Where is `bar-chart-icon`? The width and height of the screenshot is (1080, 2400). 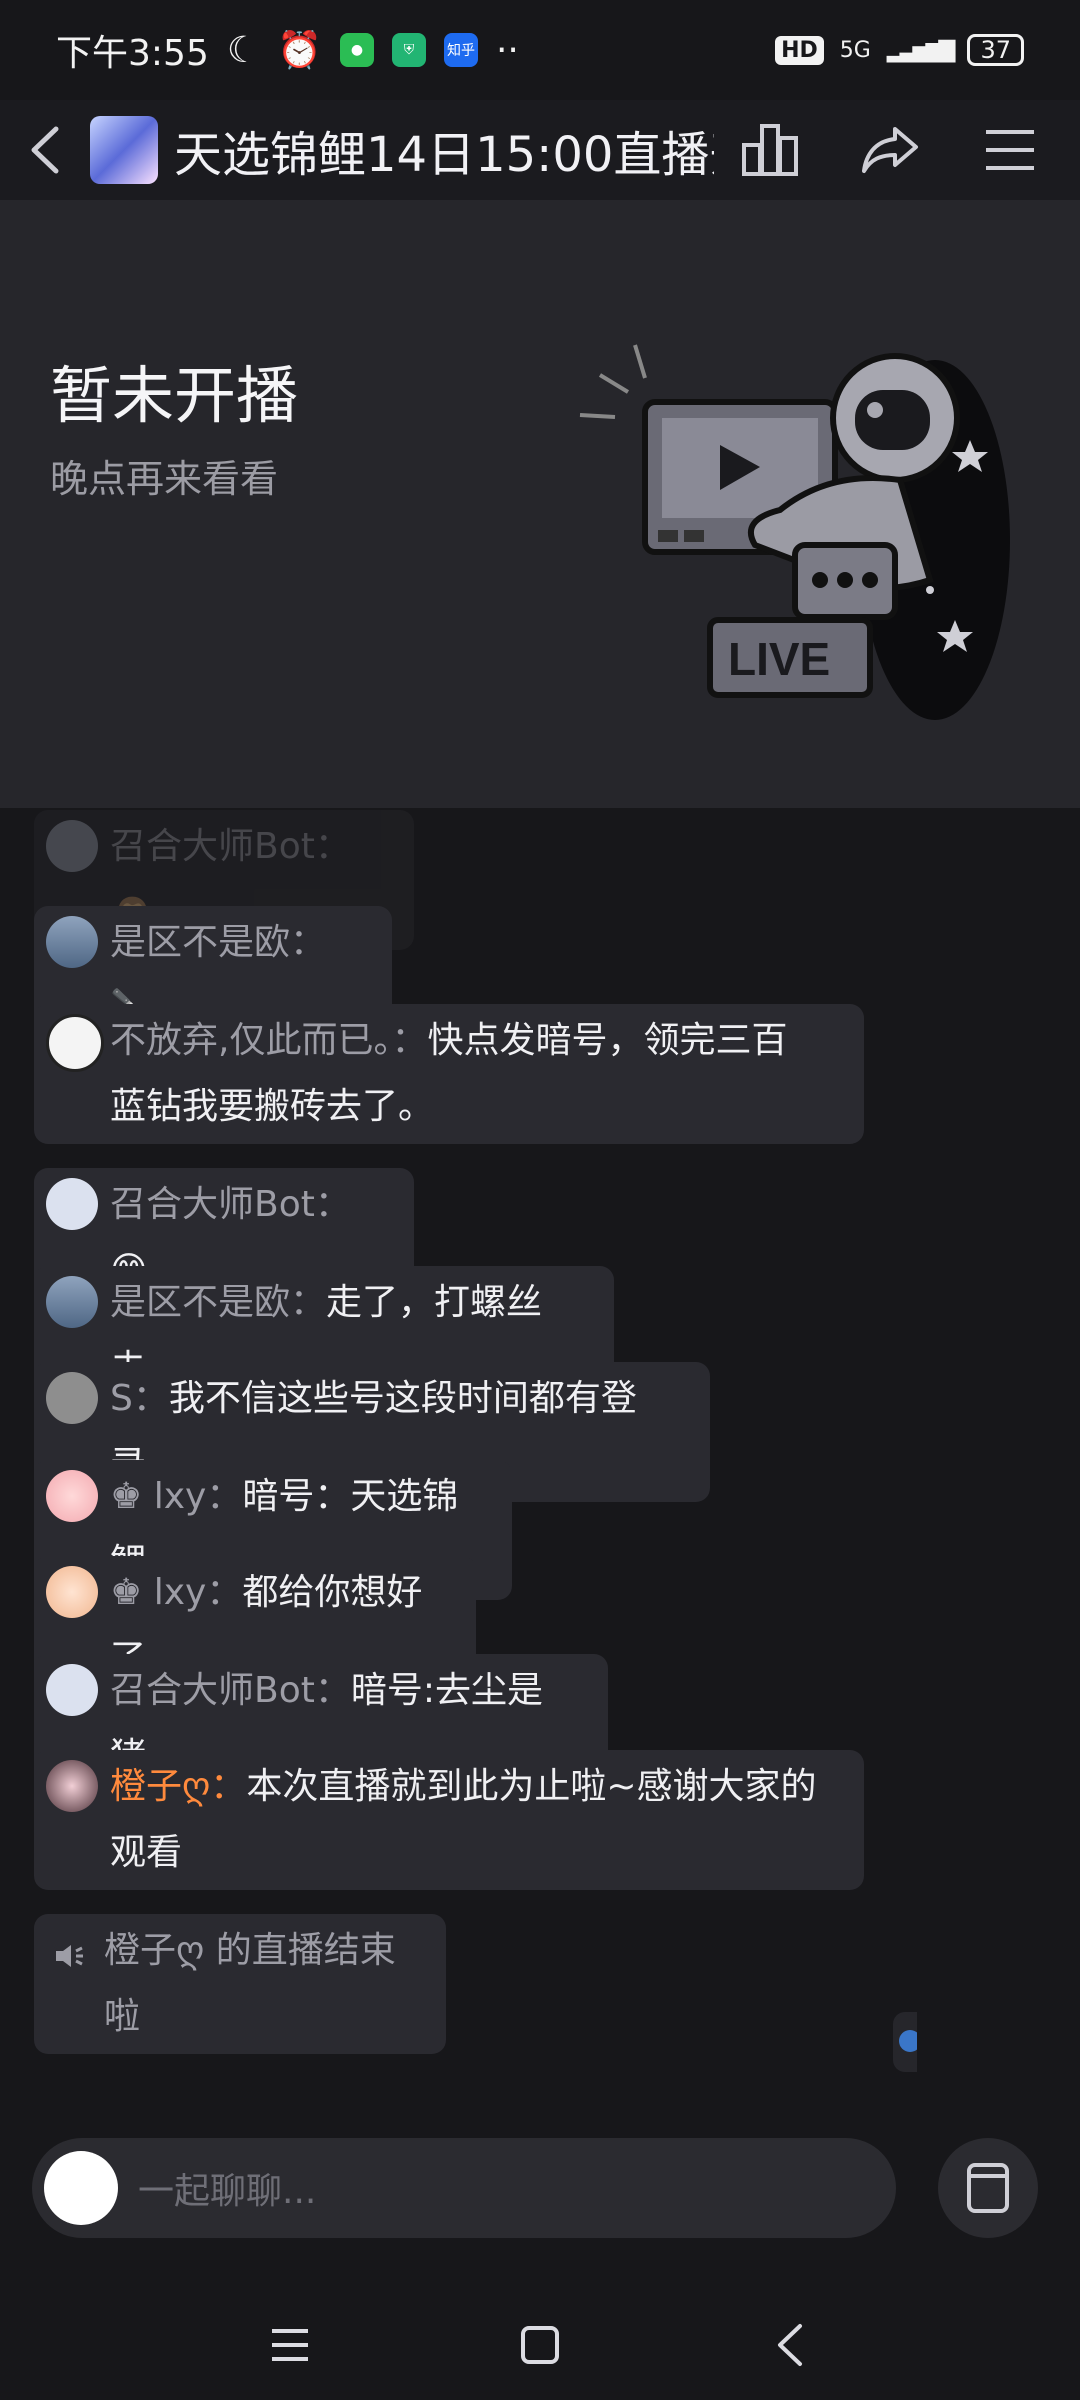 bar-chart-icon is located at coordinates (770, 150).